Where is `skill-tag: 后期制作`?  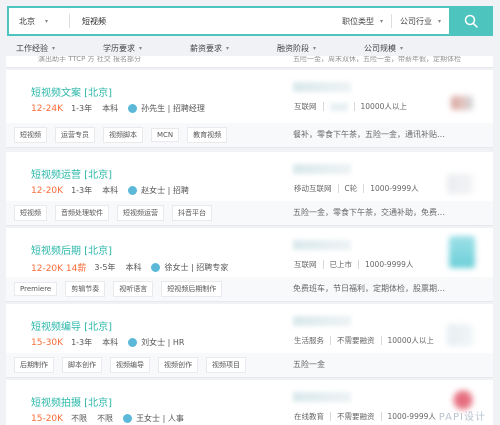
skill-tag: 后期制作 is located at coordinates (34, 365).